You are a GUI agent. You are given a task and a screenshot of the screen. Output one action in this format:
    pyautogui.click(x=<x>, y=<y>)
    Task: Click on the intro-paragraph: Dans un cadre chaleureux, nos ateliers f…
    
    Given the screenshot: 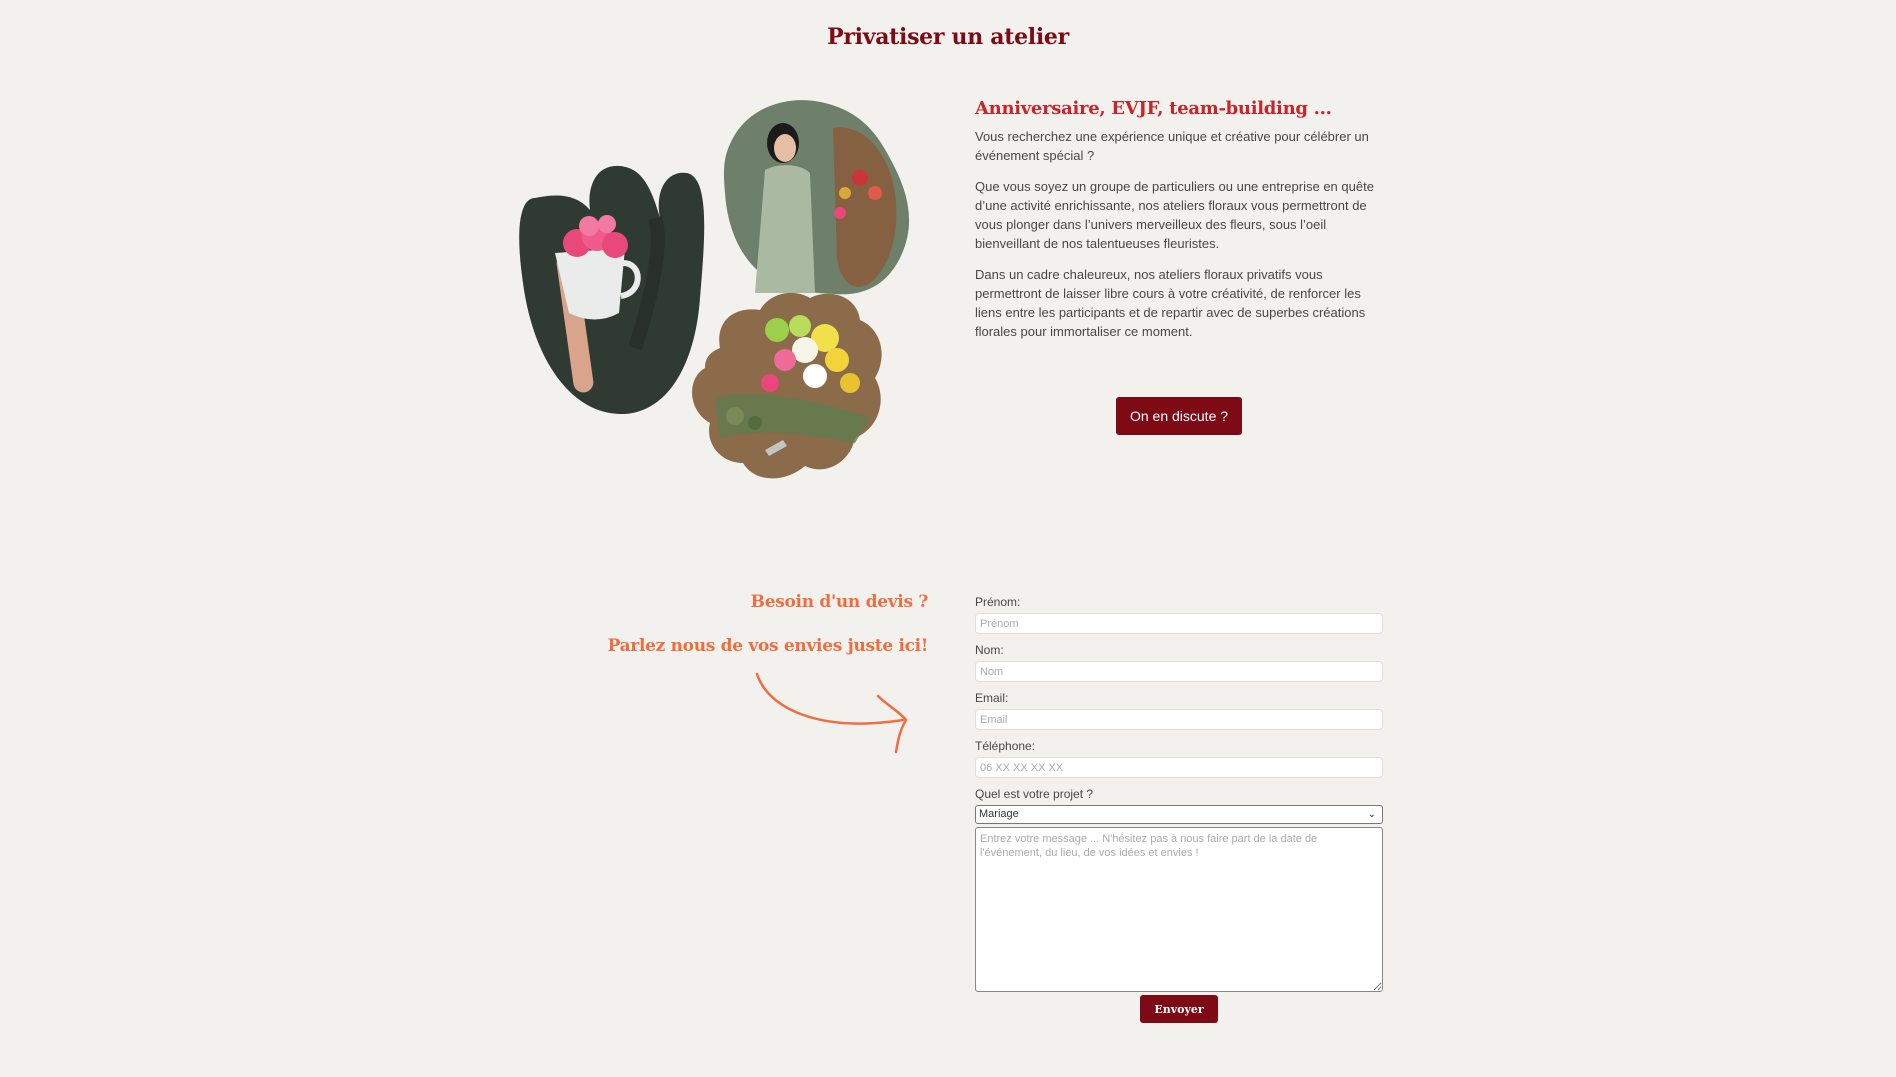 What is the action you would take?
    pyautogui.click(x=1170, y=303)
    